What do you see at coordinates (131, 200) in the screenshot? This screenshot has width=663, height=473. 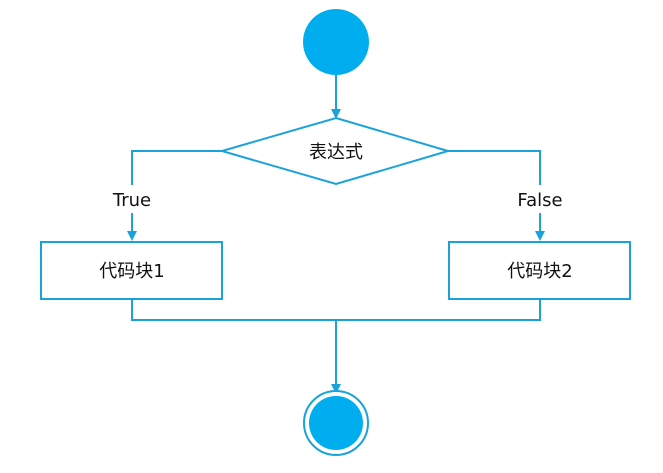 I see `true-branch-label: True` at bounding box center [131, 200].